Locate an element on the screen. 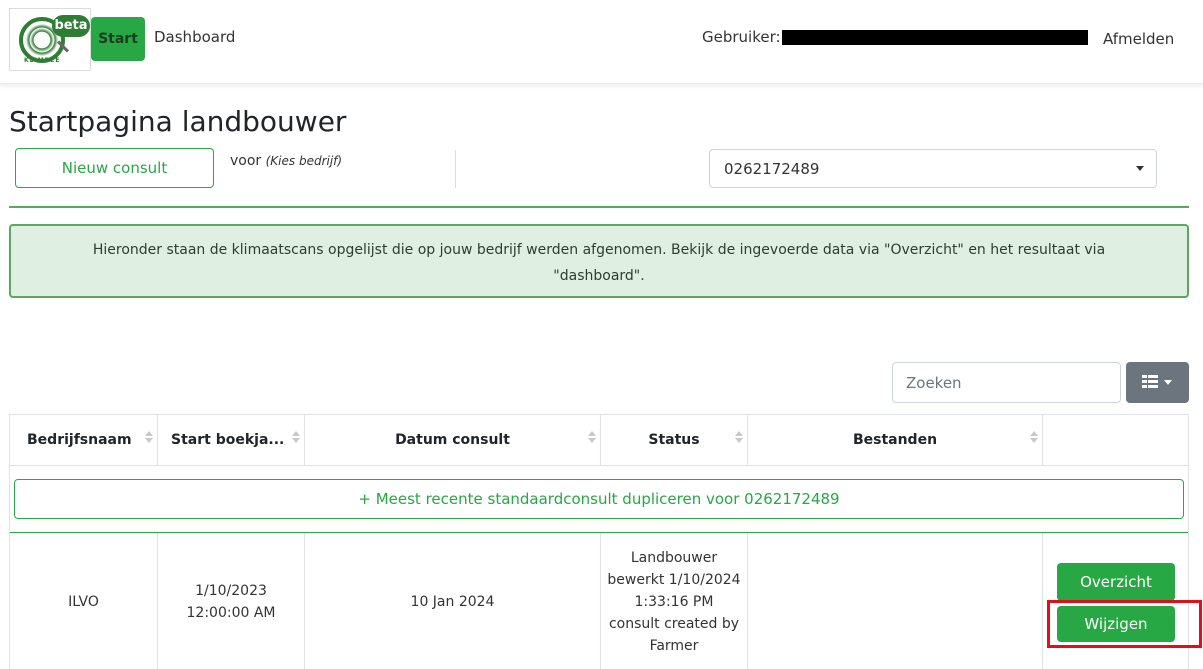 The width and height of the screenshot is (1203, 669). logout-link: Afmelden is located at coordinates (1138, 39).